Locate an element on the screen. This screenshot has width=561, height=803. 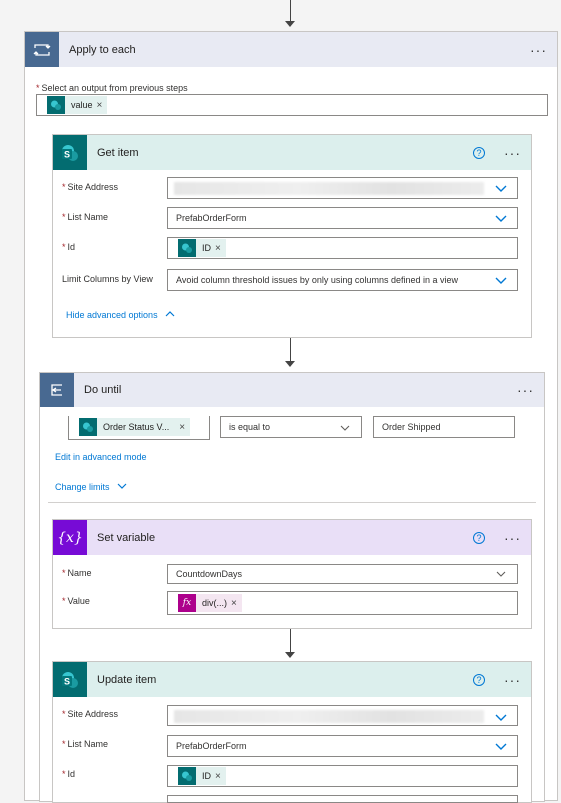
do-until-menu-button: ··· is located at coordinates (525, 390).